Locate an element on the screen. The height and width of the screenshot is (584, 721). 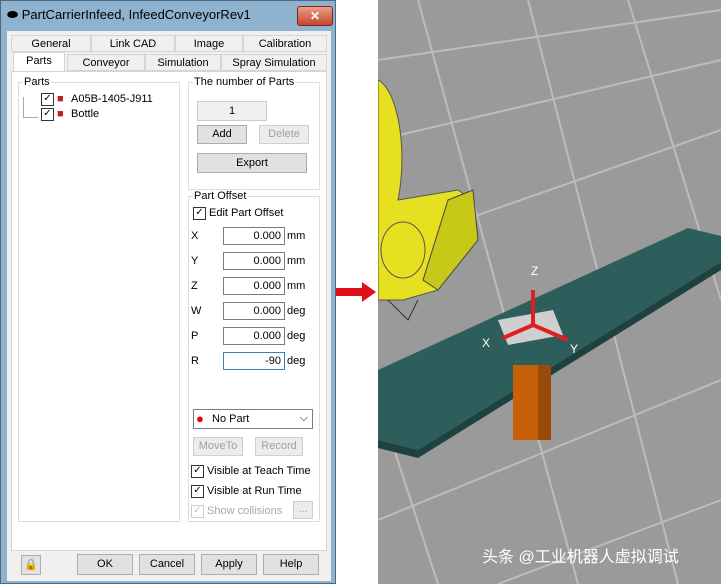
record-button: Record is located at coordinates (279, 446).